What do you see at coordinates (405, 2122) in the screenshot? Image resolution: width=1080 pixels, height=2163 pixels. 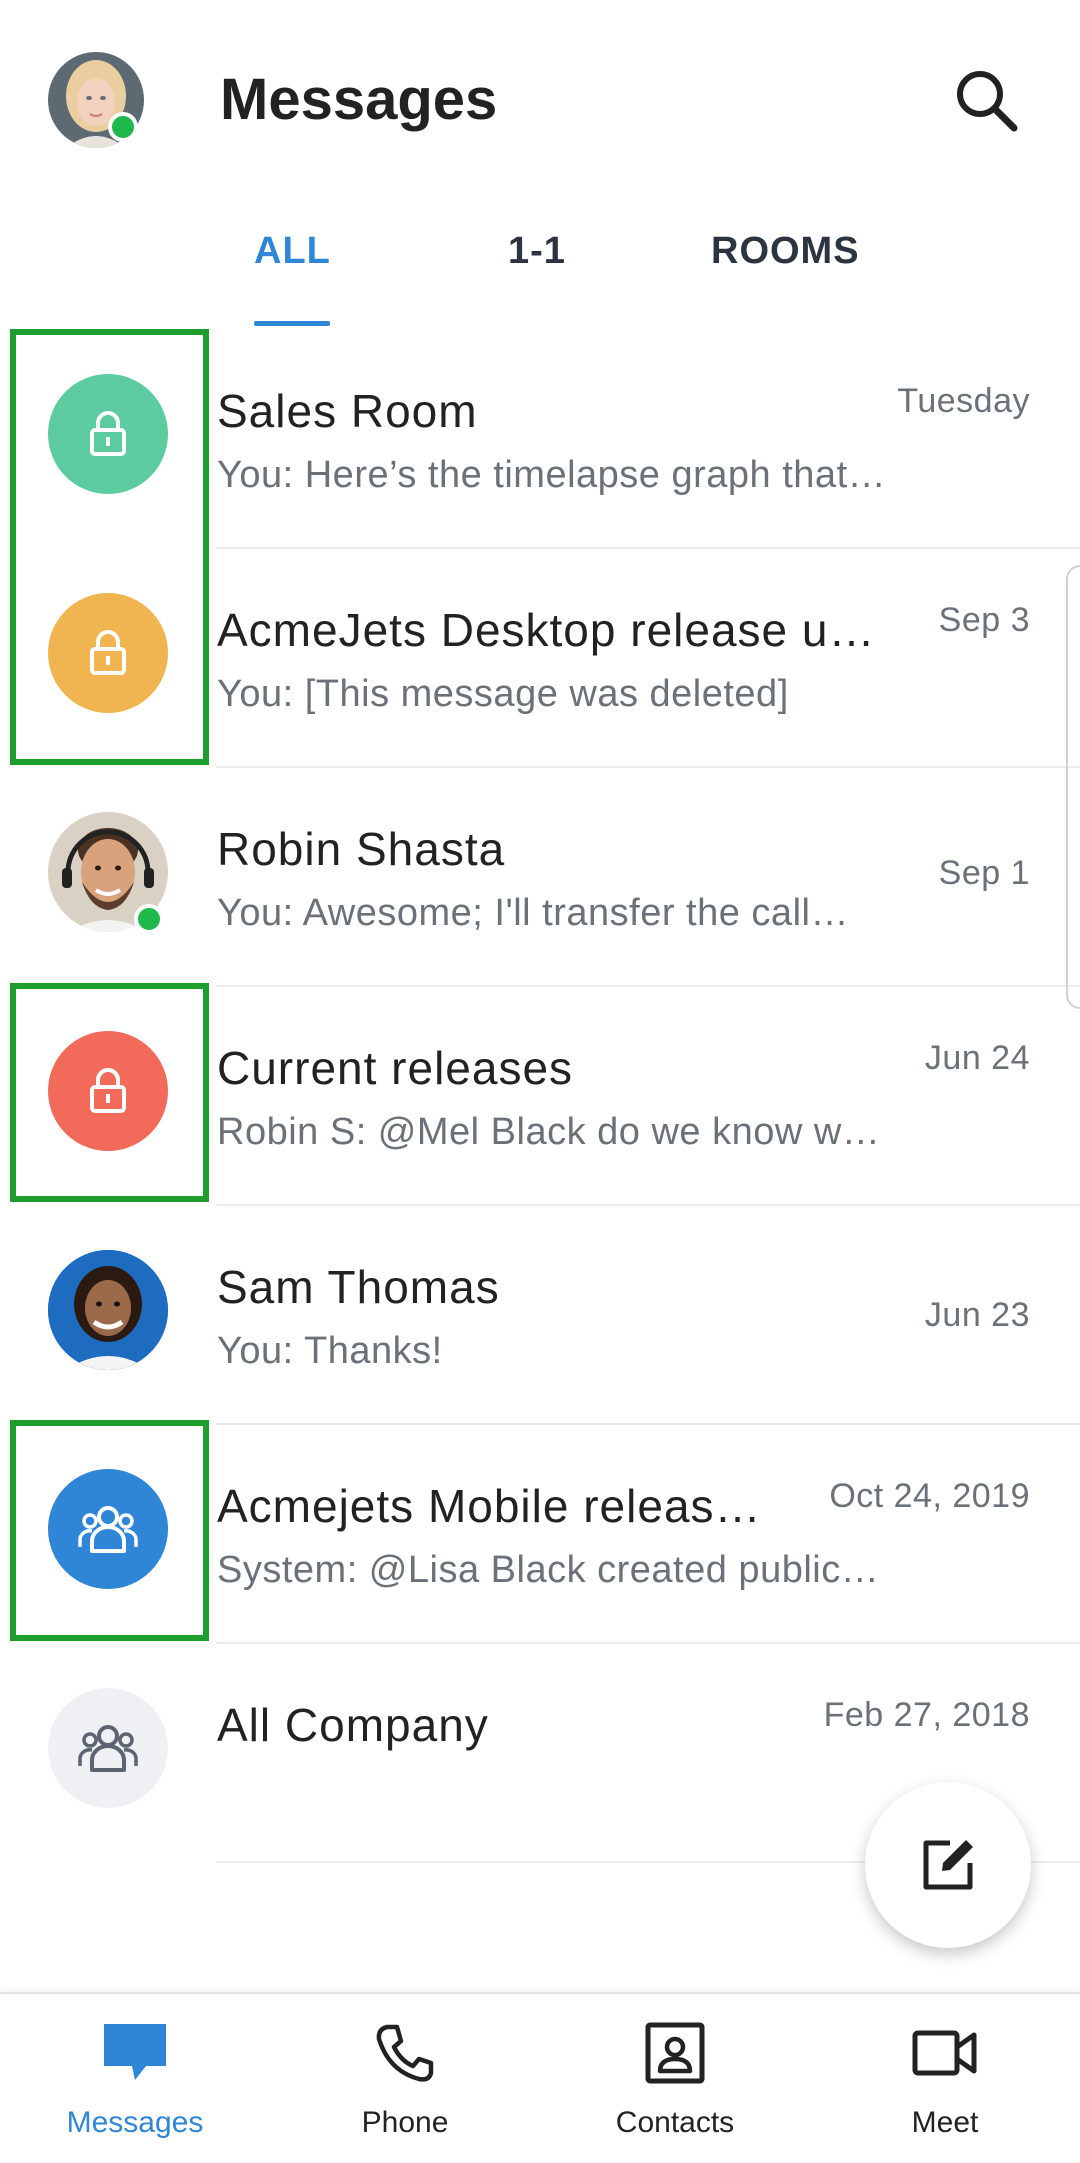 I see `nav-label: Phone` at bounding box center [405, 2122].